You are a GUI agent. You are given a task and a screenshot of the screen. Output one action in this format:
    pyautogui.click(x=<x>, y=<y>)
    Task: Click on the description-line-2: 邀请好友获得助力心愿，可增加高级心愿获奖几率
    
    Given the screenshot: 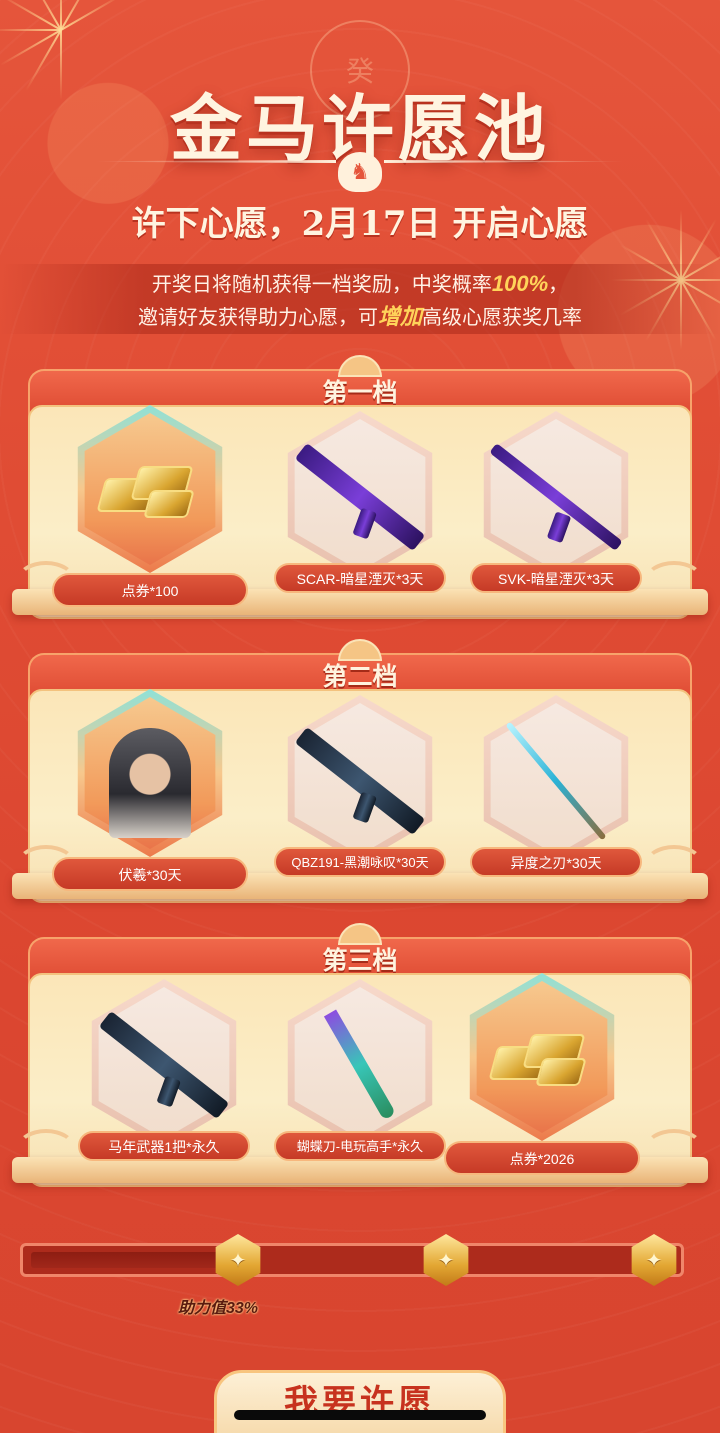 What is the action you would take?
    pyautogui.click(x=360, y=317)
    